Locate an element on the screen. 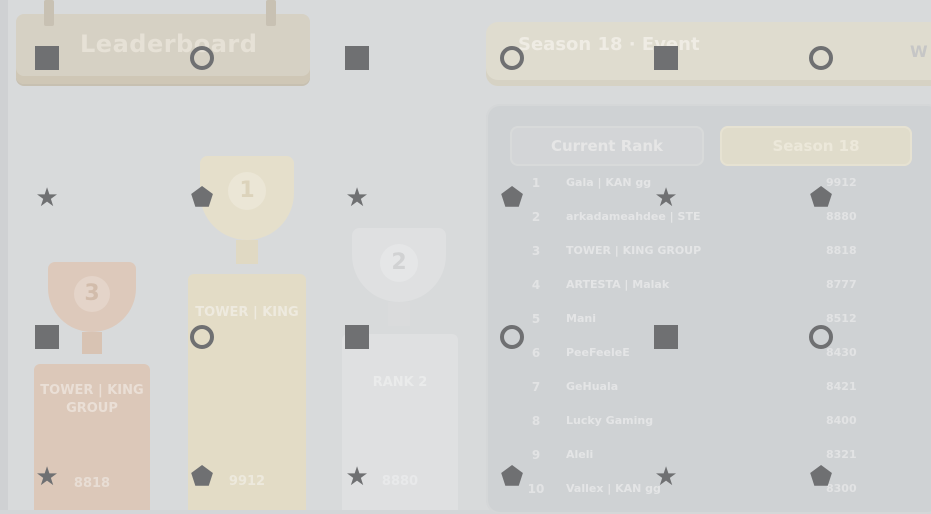  podium-name: TOWER | KING is located at coordinates (247, 312).